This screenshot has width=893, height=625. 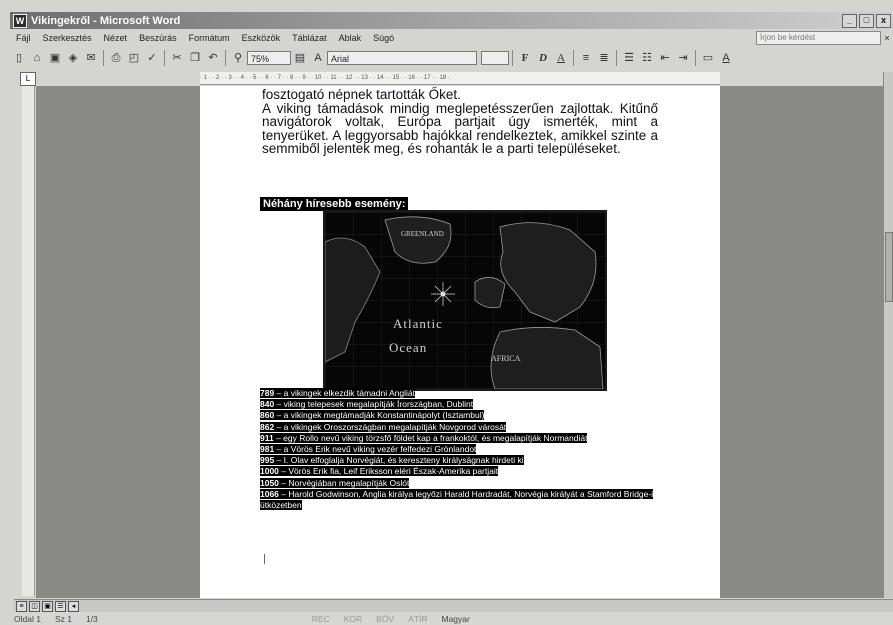 I want to click on status-section: Sz 1, so click(x=63, y=618).